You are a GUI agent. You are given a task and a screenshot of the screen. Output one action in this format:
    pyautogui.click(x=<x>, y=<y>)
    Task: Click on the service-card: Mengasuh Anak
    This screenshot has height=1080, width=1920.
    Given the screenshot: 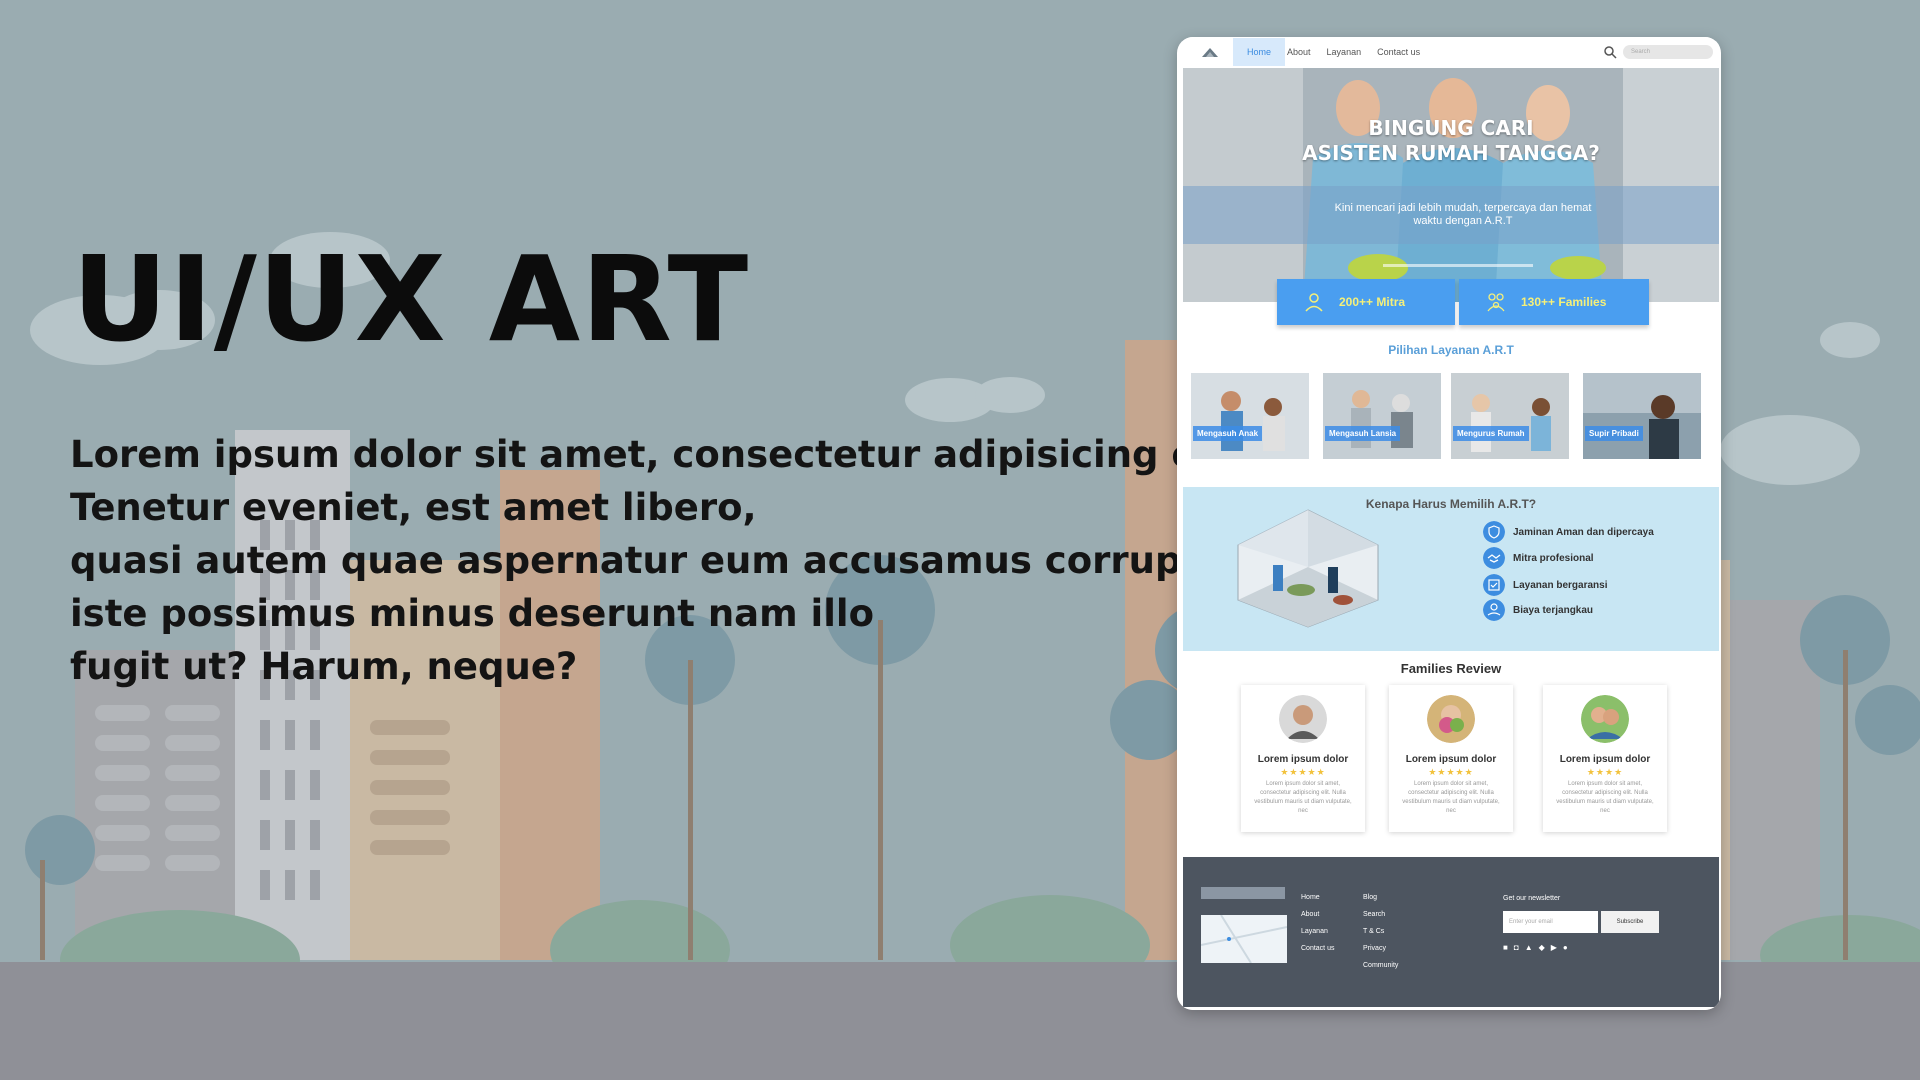 What is the action you would take?
    pyautogui.click(x=1250, y=416)
    